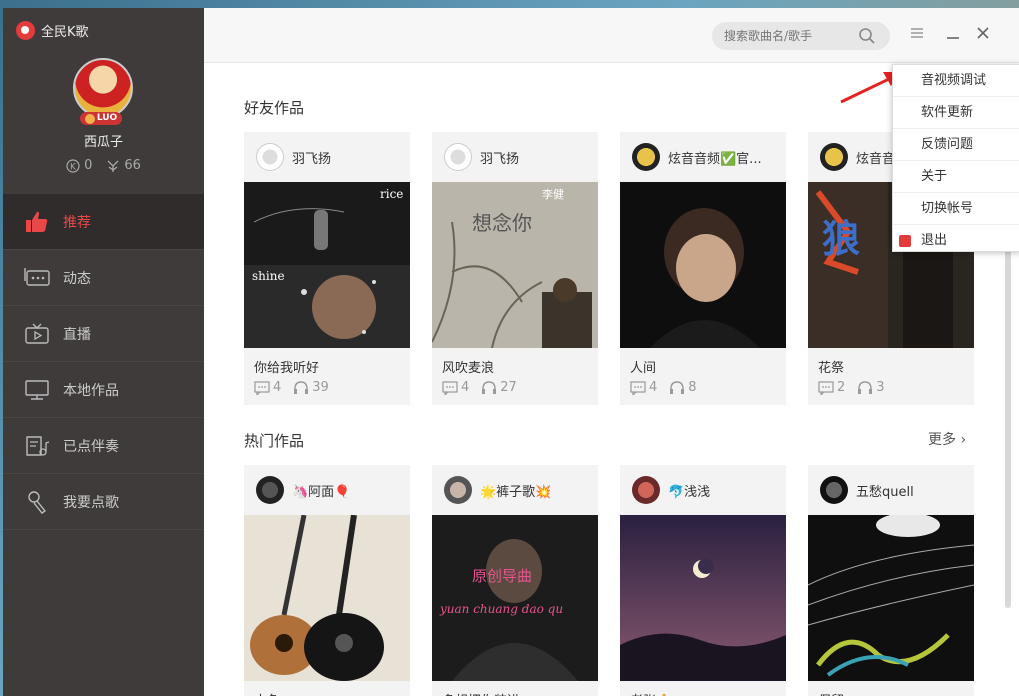 The width and height of the screenshot is (1019, 696). Describe the element at coordinates (88, 165) in the screenshot. I see `coin-count: 0` at that location.